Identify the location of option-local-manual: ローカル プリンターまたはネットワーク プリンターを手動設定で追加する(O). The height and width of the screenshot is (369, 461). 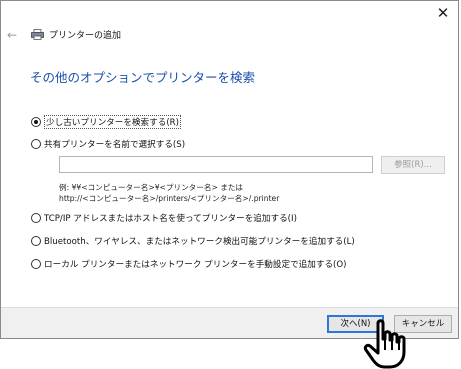
(189, 264).